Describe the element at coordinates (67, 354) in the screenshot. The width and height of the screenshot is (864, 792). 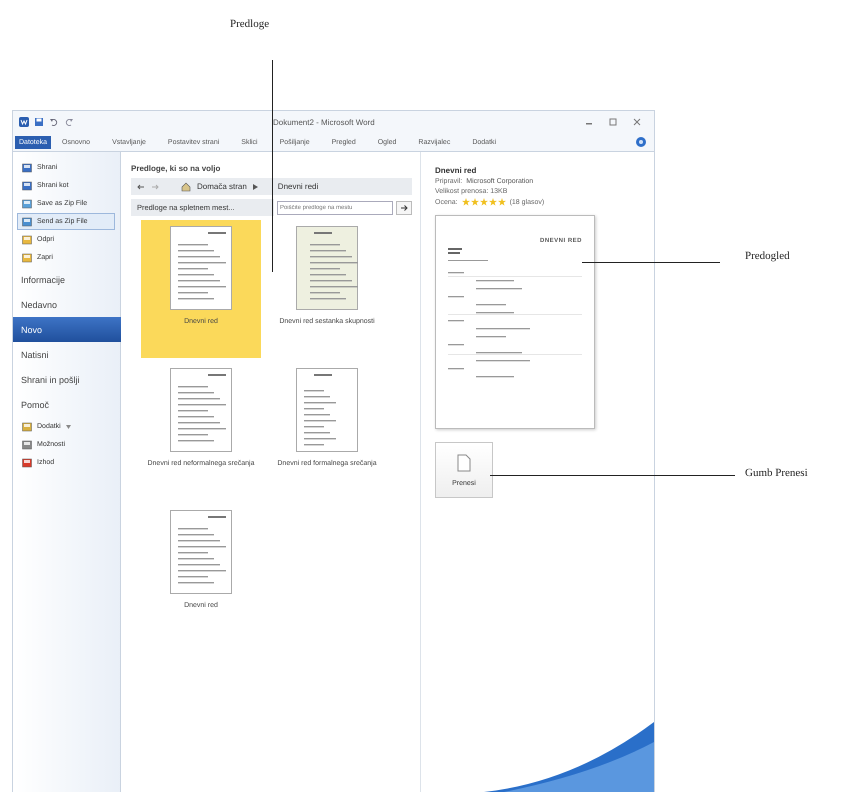
I see `menu-section: Natisni` at that location.